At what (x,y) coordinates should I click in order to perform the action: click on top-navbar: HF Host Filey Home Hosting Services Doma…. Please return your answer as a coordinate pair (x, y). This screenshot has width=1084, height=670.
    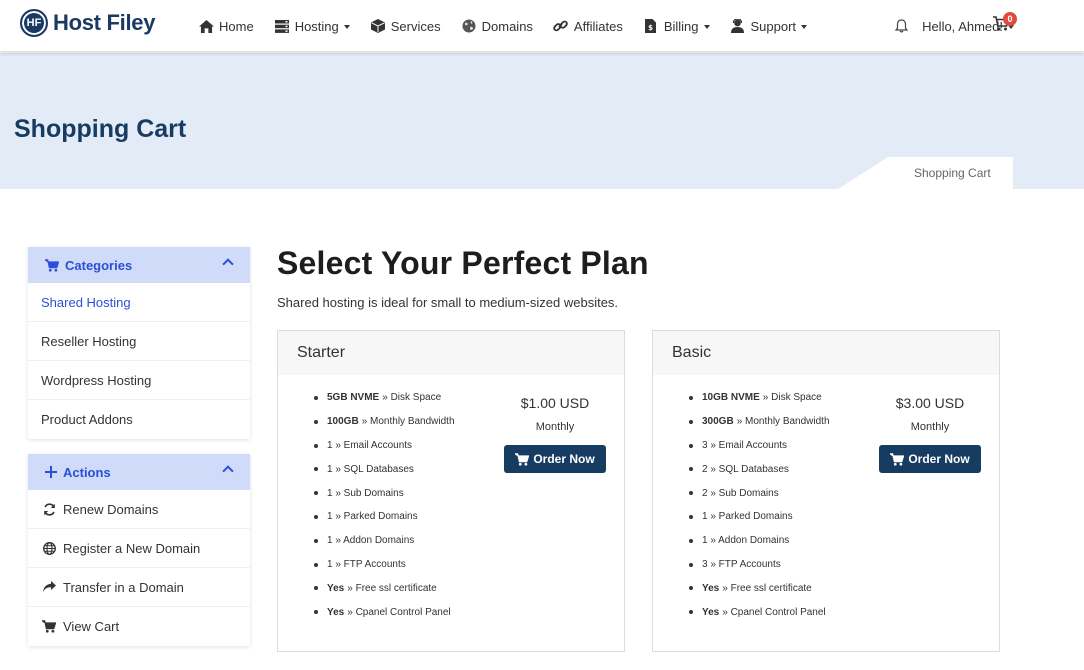
    Looking at the image, I should click on (542, 26).